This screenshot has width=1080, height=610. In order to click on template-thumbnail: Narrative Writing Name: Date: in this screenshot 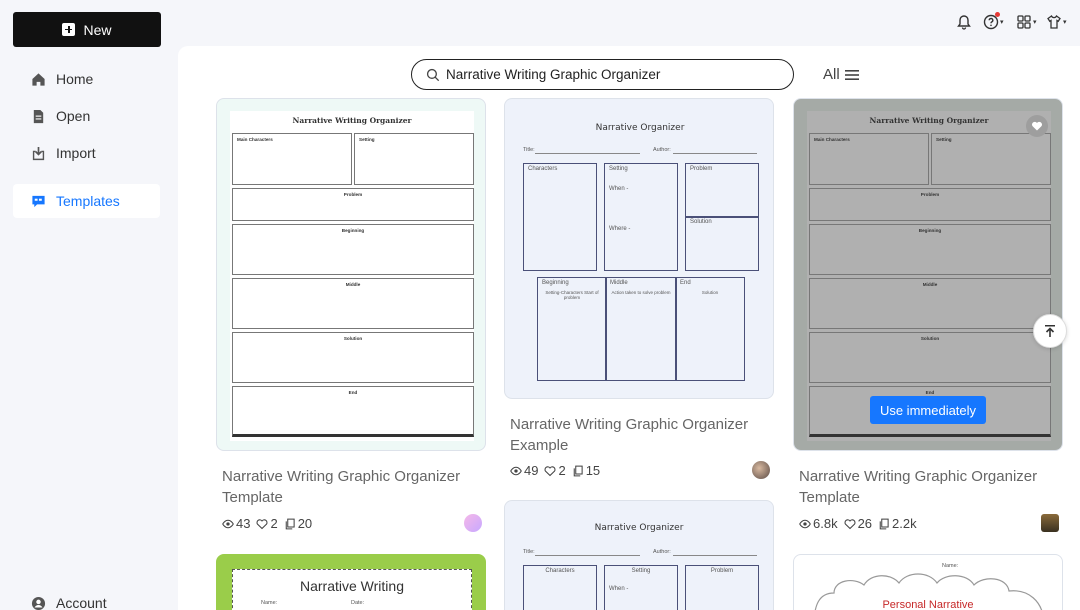, I will do `click(351, 582)`.